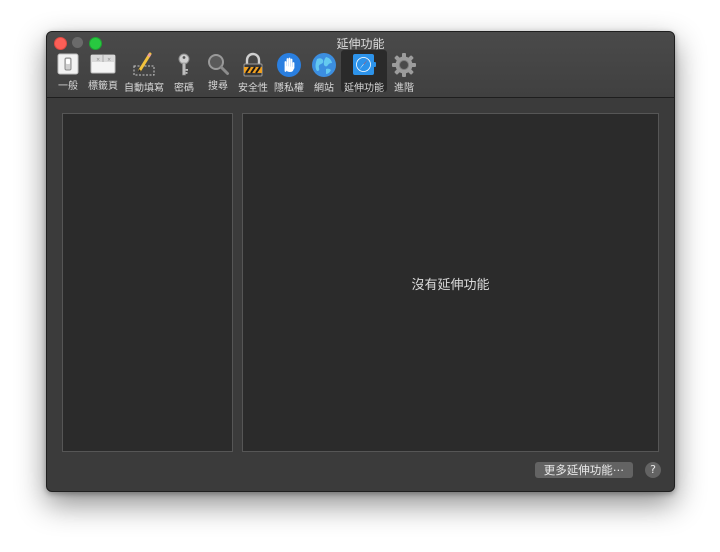 The height and width of the screenshot is (552, 720). What do you see at coordinates (68, 64) in the screenshot?
I see `general-switch-icon` at bounding box center [68, 64].